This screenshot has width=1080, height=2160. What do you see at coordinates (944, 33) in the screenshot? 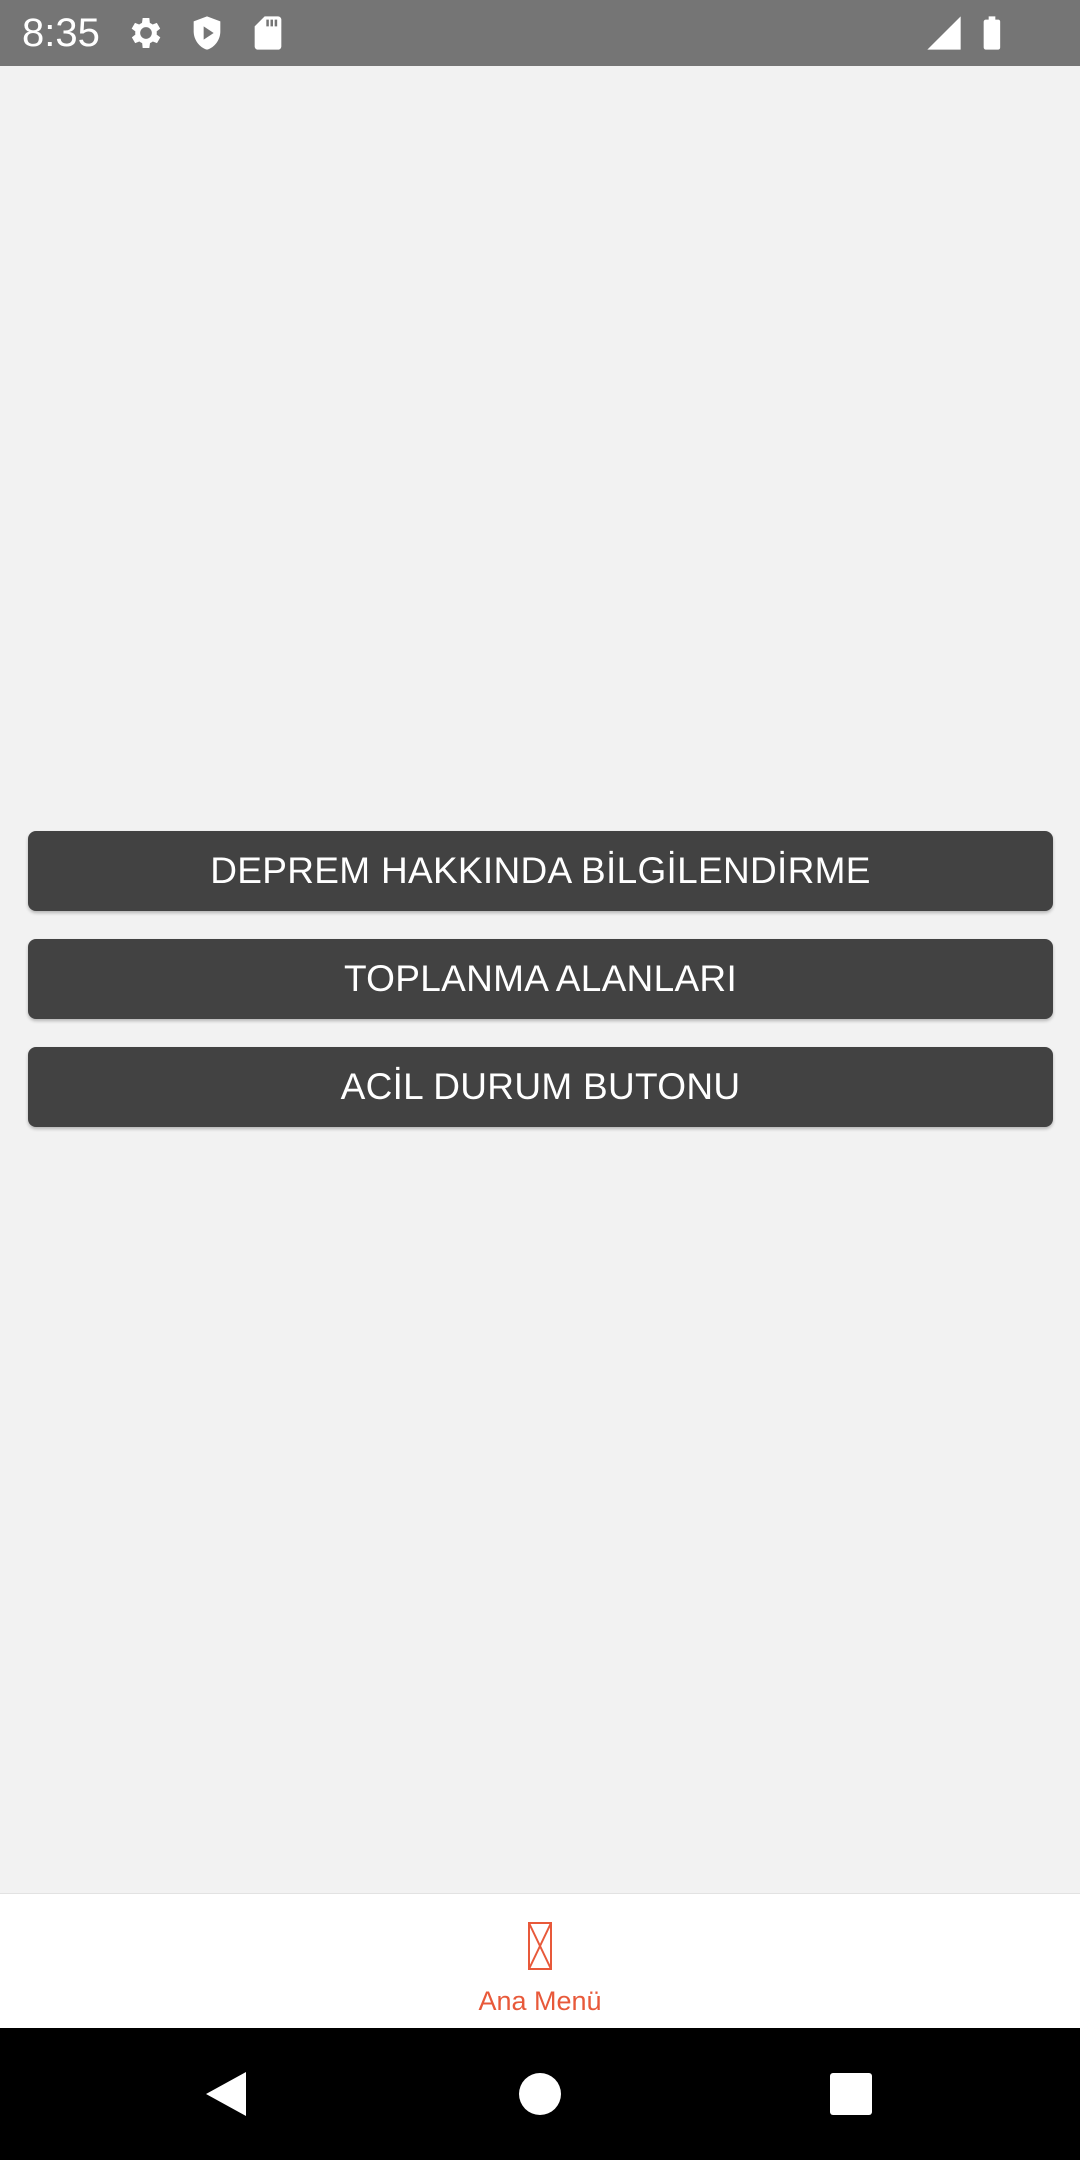
I see `signal-icon` at bounding box center [944, 33].